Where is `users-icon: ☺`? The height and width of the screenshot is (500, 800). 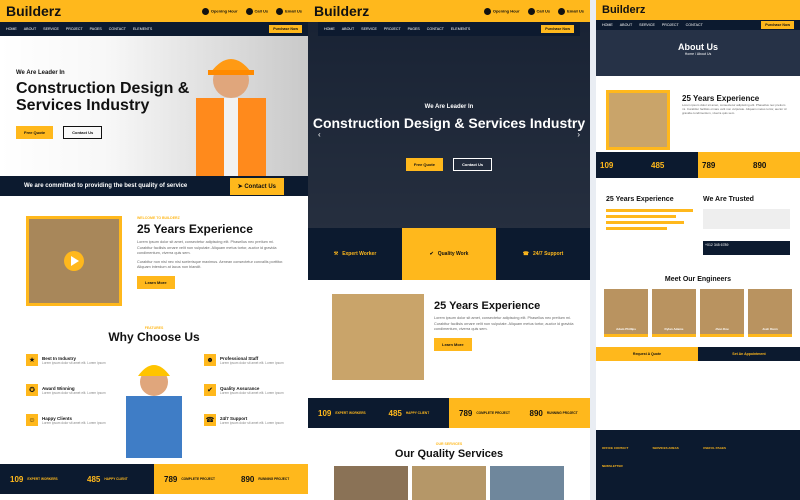 users-icon: ☺ is located at coordinates (32, 420).